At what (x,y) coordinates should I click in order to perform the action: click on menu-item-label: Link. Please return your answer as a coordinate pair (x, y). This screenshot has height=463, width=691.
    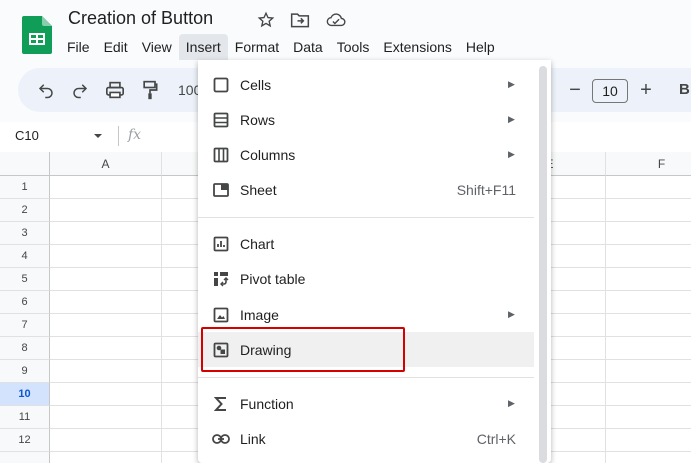
    Looking at the image, I should click on (253, 438).